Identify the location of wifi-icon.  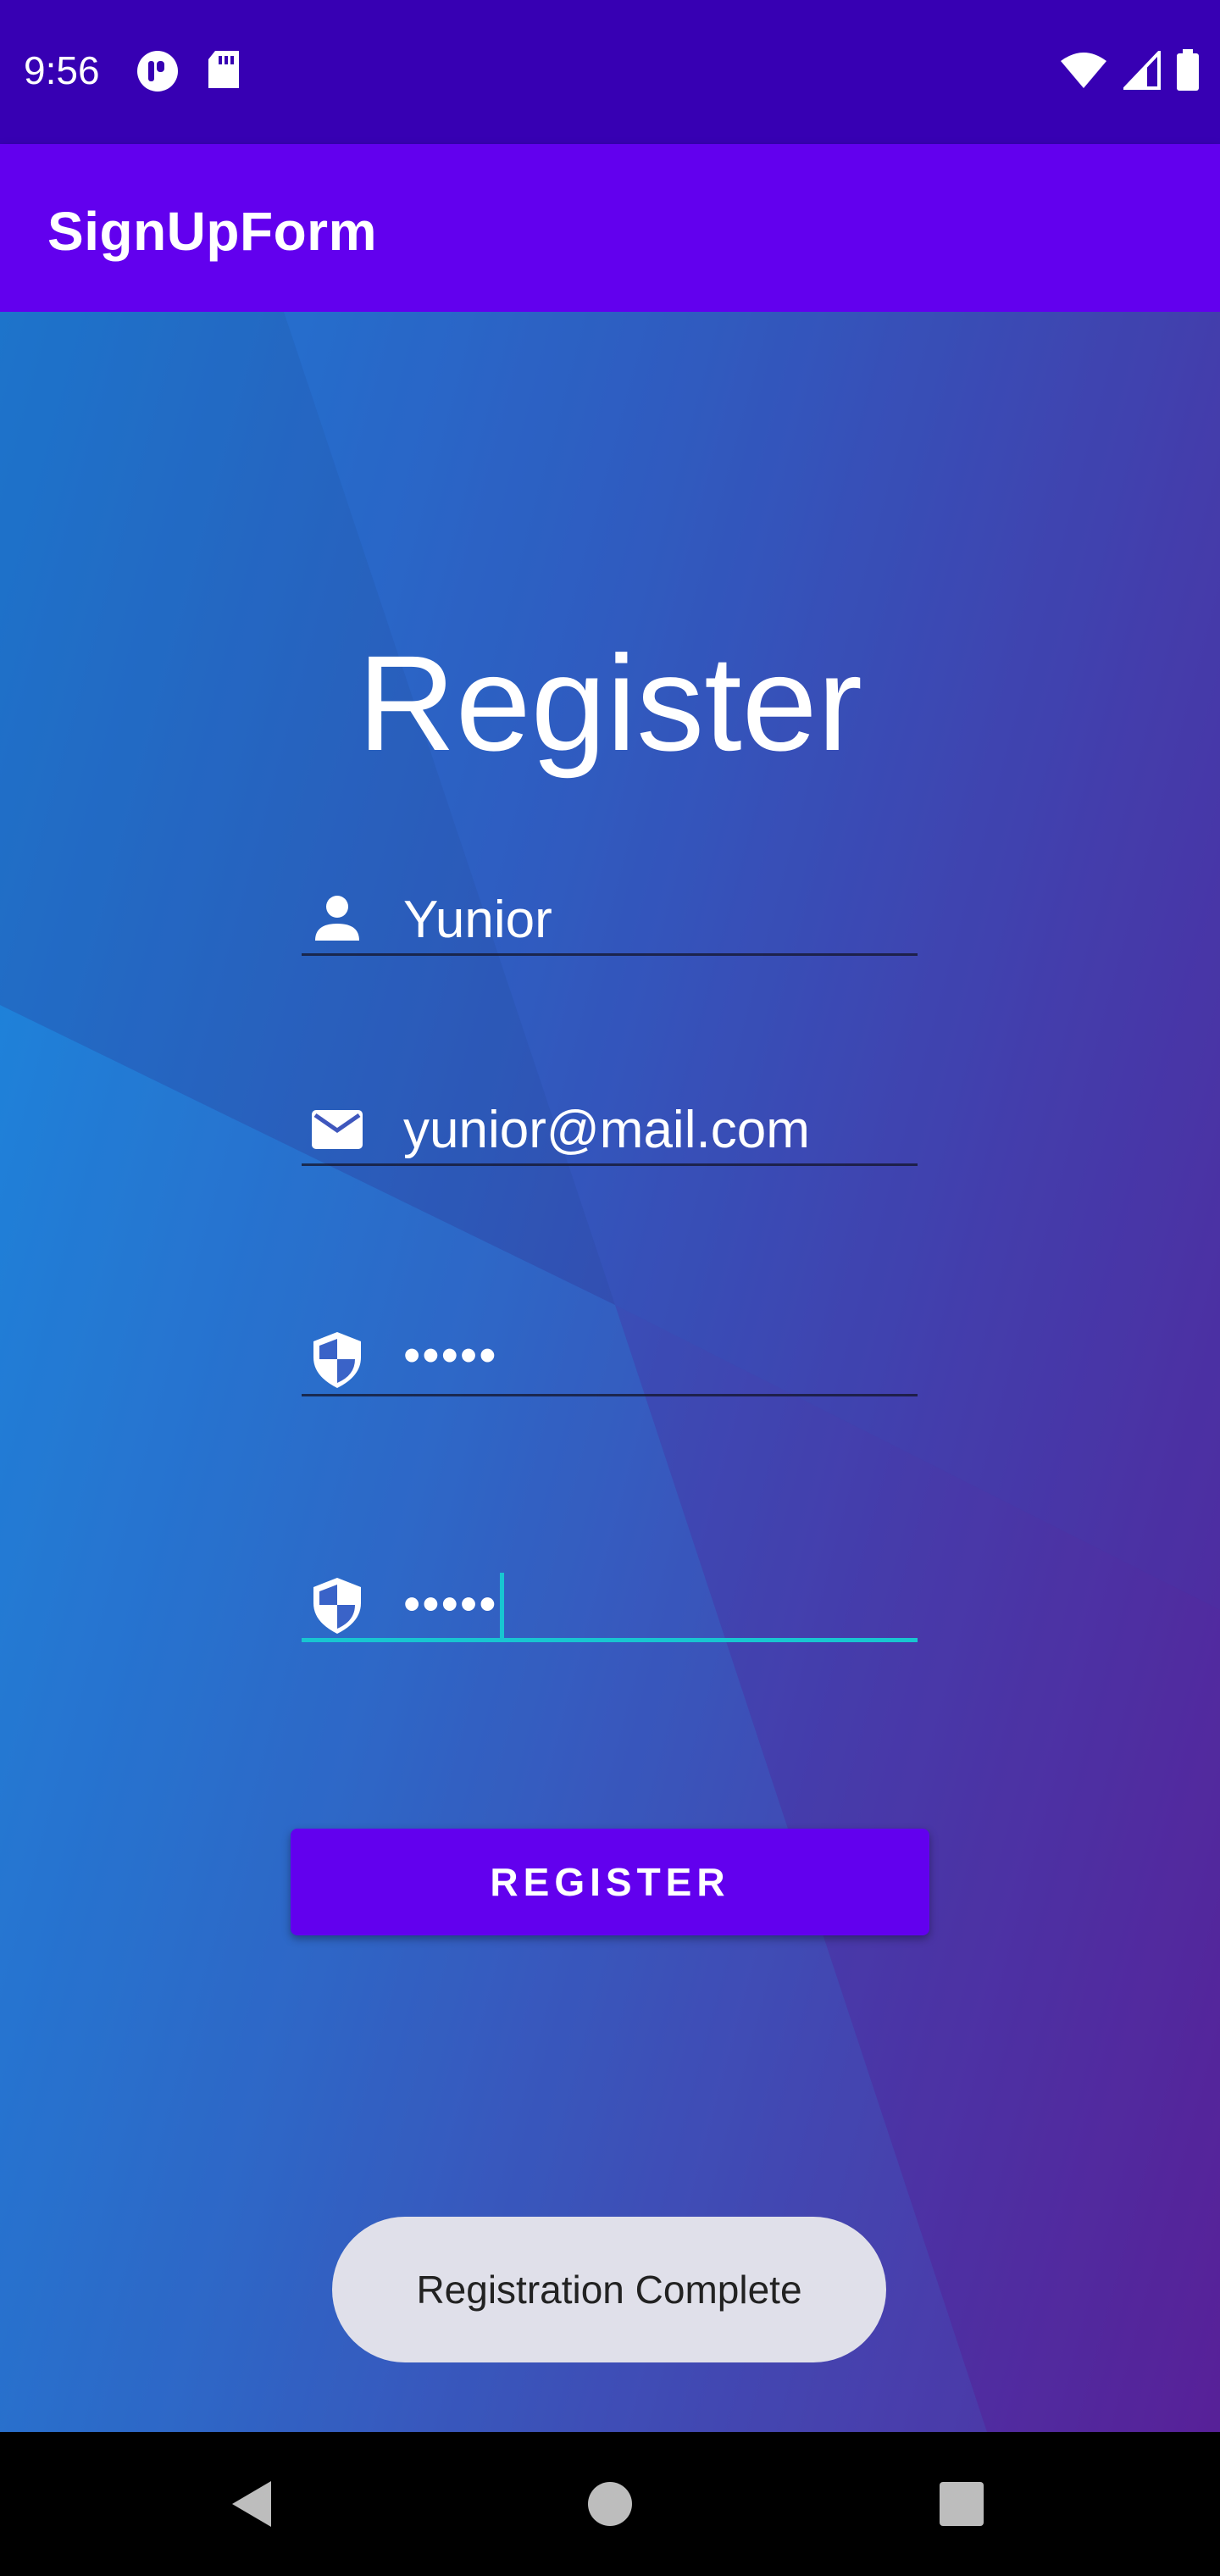
(1083, 70).